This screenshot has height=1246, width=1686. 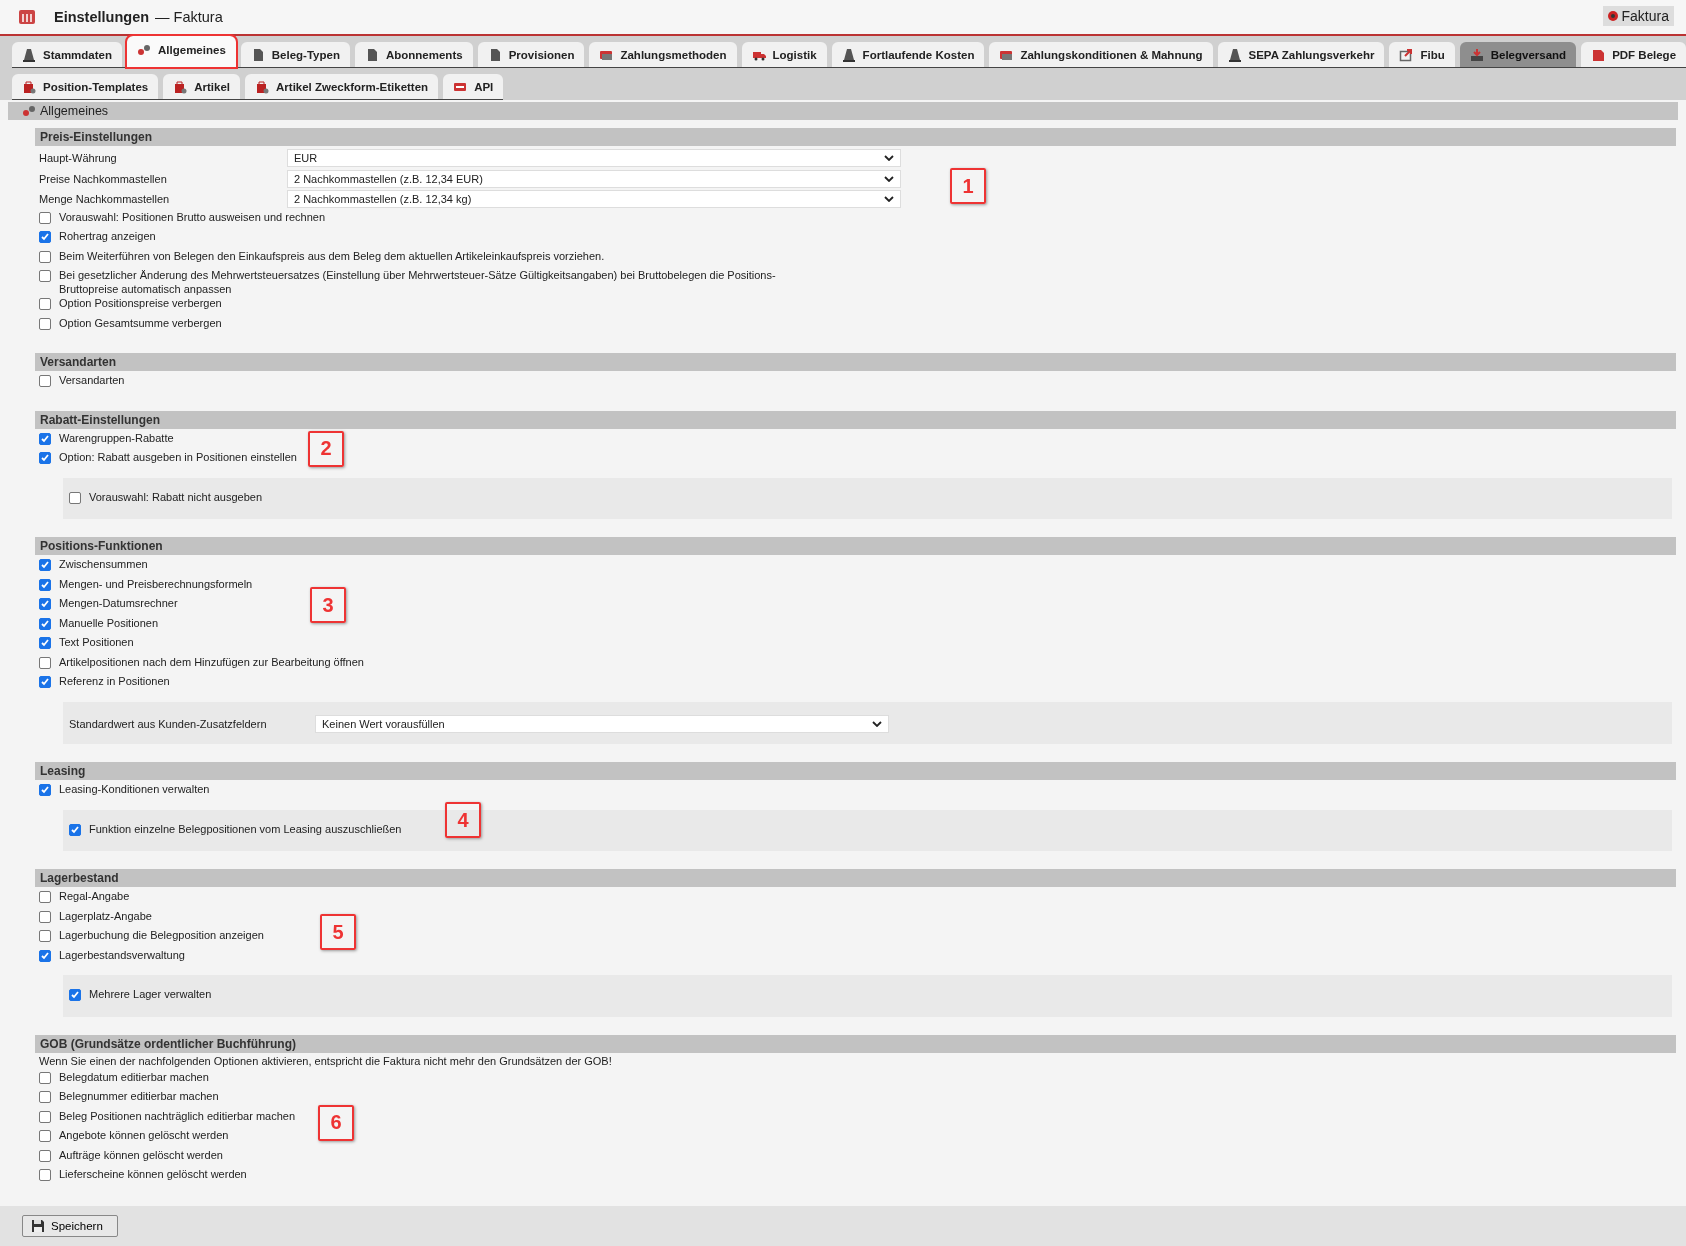 What do you see at coordinates (134, 1076) in the screenshot?
I see `checkbox-label: Belegdatum editierbar machen` at bounding box center [134, 1076].